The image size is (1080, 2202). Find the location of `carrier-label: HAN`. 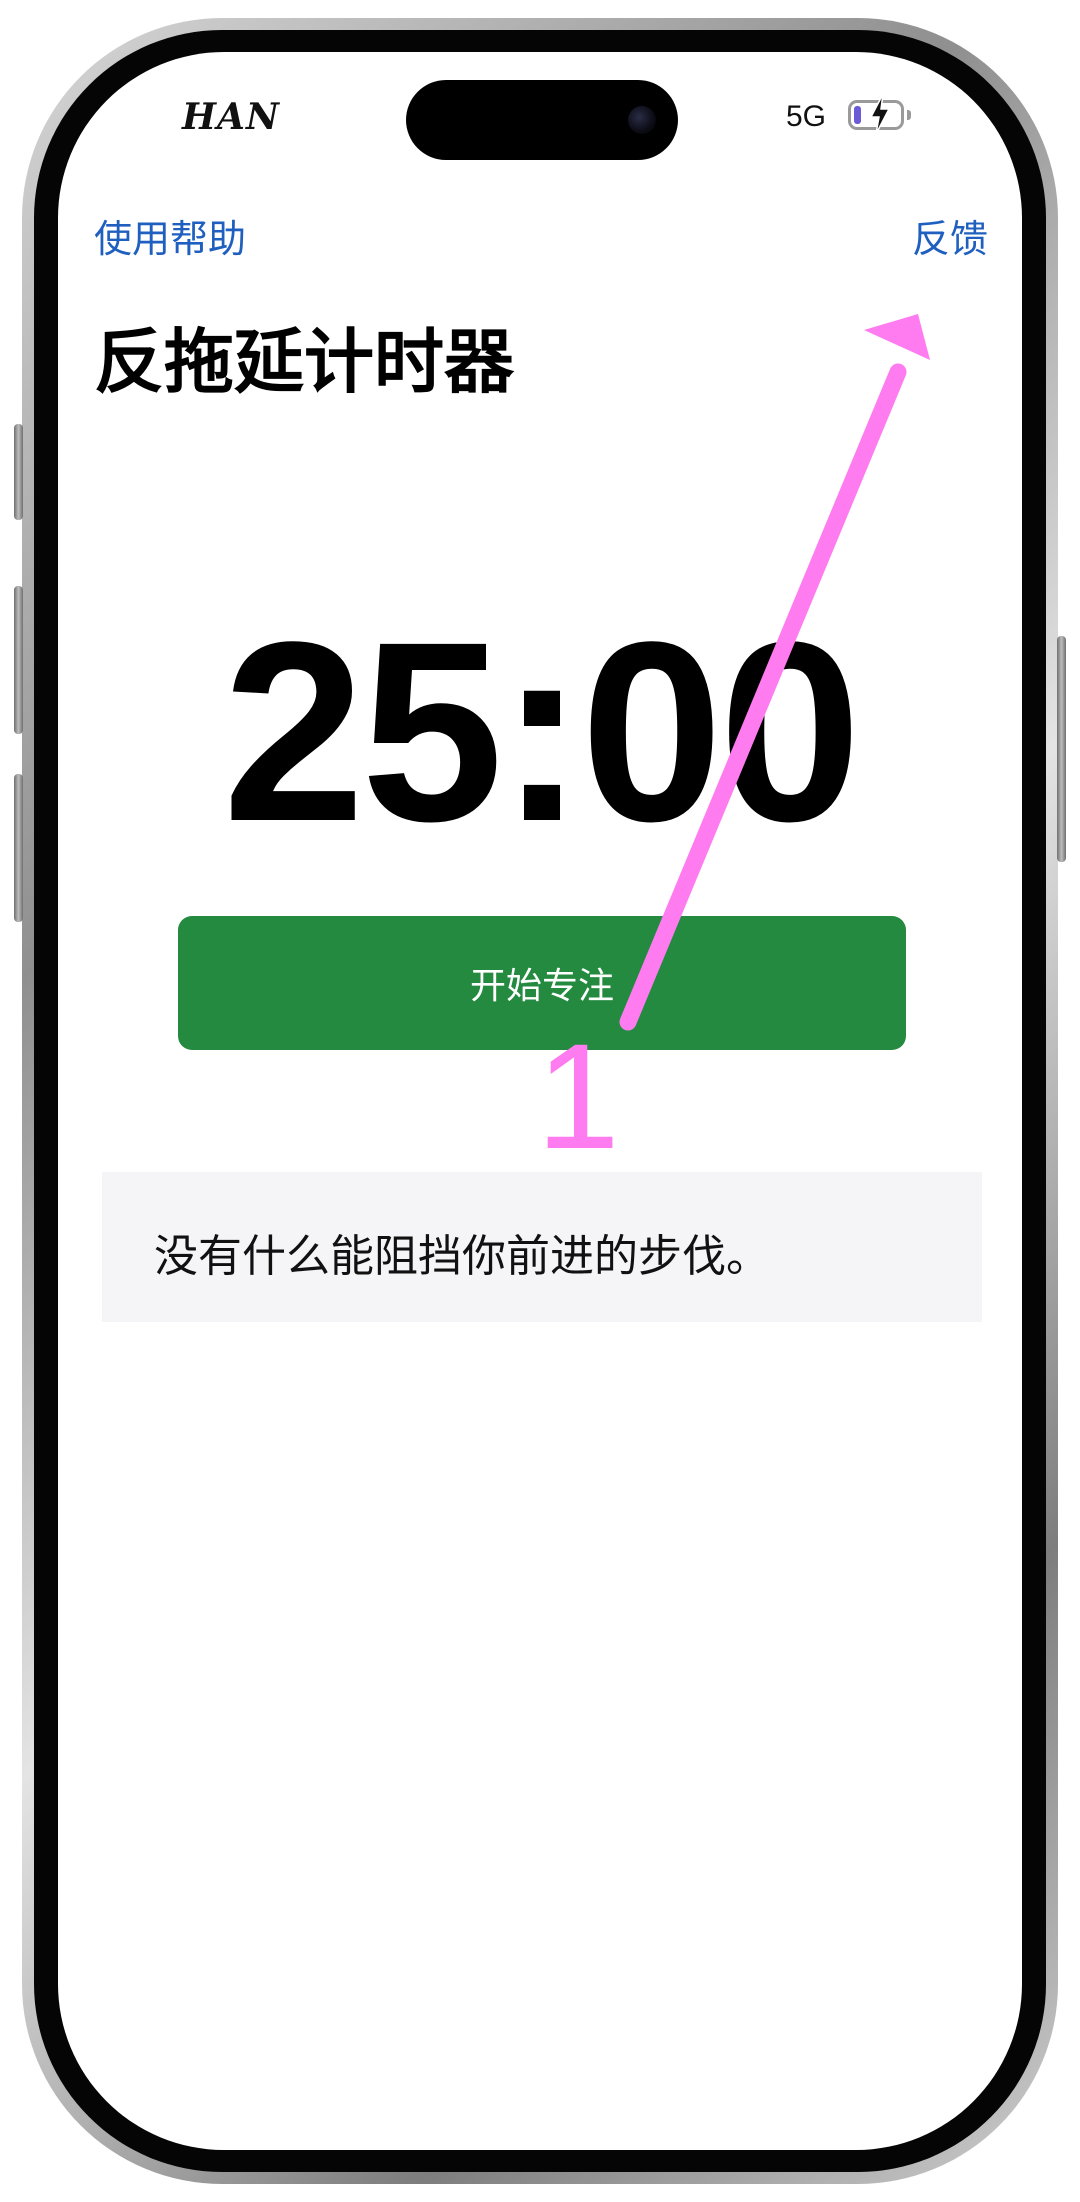

carrier-label: HAN is located at coordinates (231, 117).